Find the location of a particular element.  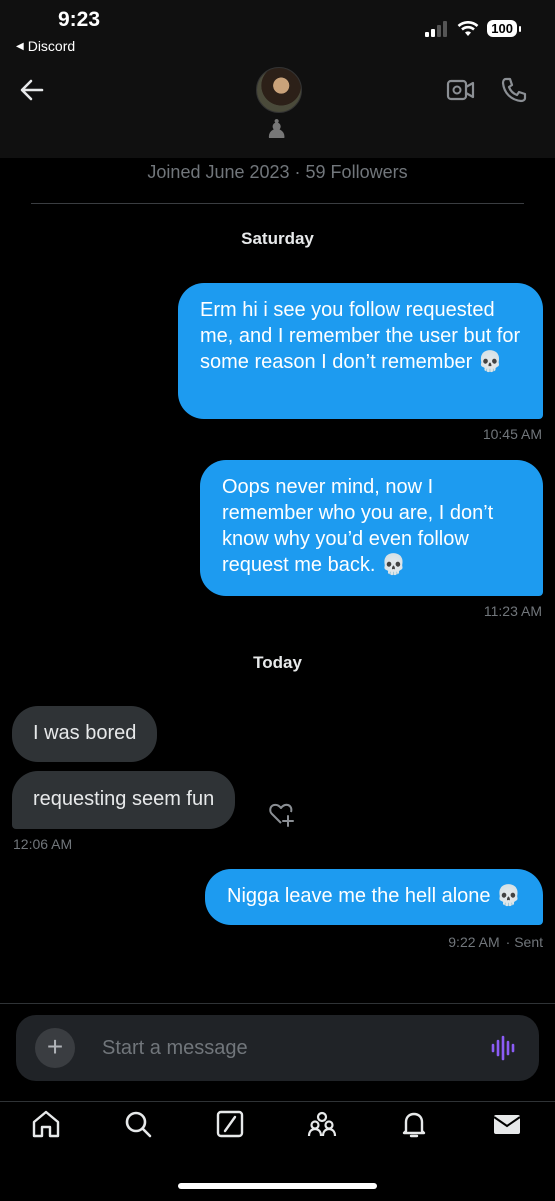

message-meta: 9:22 AM · Sent is located at coordinates (495, 942).